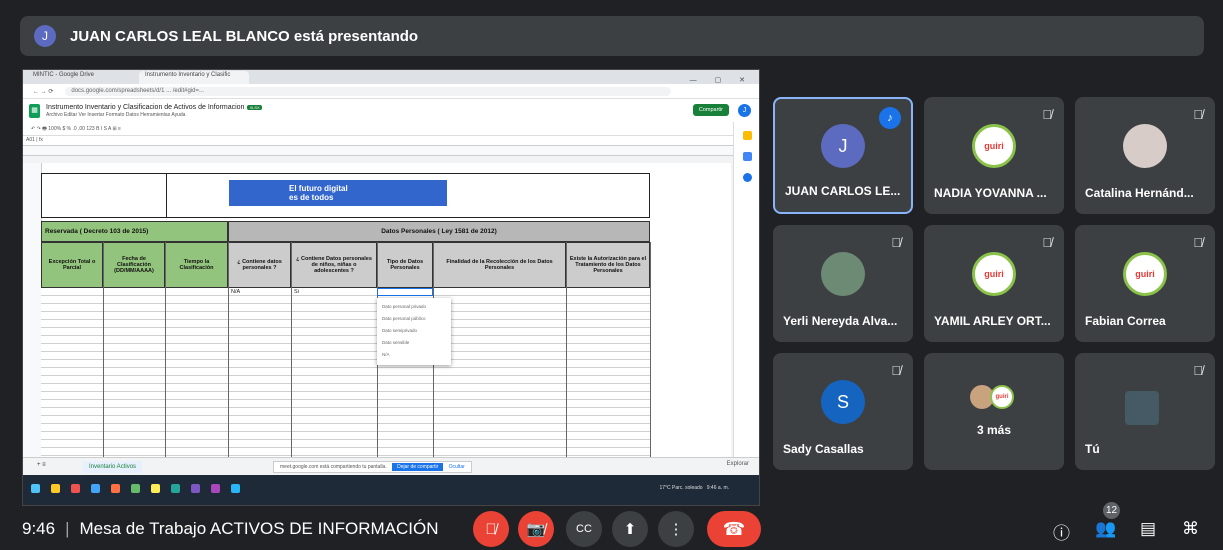 The height and width of the screenshot is (550, 1223). What do you see at coordinates (45, 36) in the screenshot?
I see `presenter-avatar: J` at bounding box center [45, 36].